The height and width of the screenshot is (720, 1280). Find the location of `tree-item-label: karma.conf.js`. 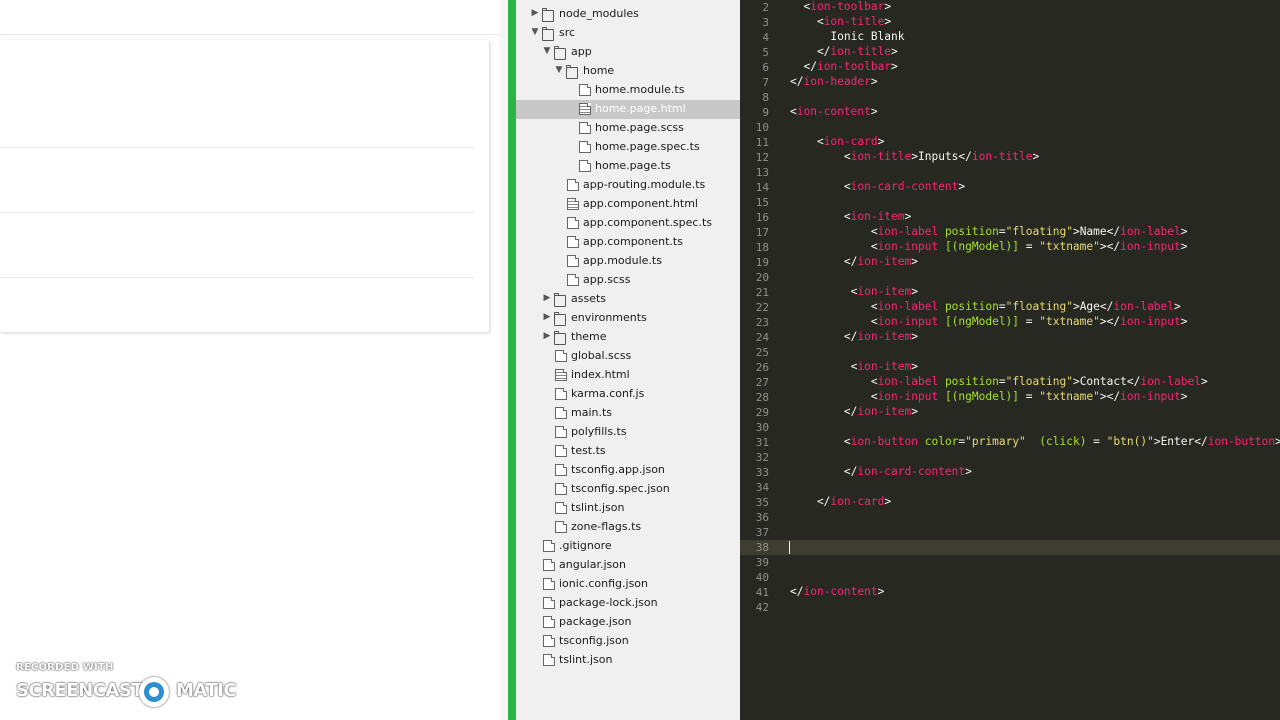

tree-item-label: karma.conf.js is located at coordinates (608, 393).